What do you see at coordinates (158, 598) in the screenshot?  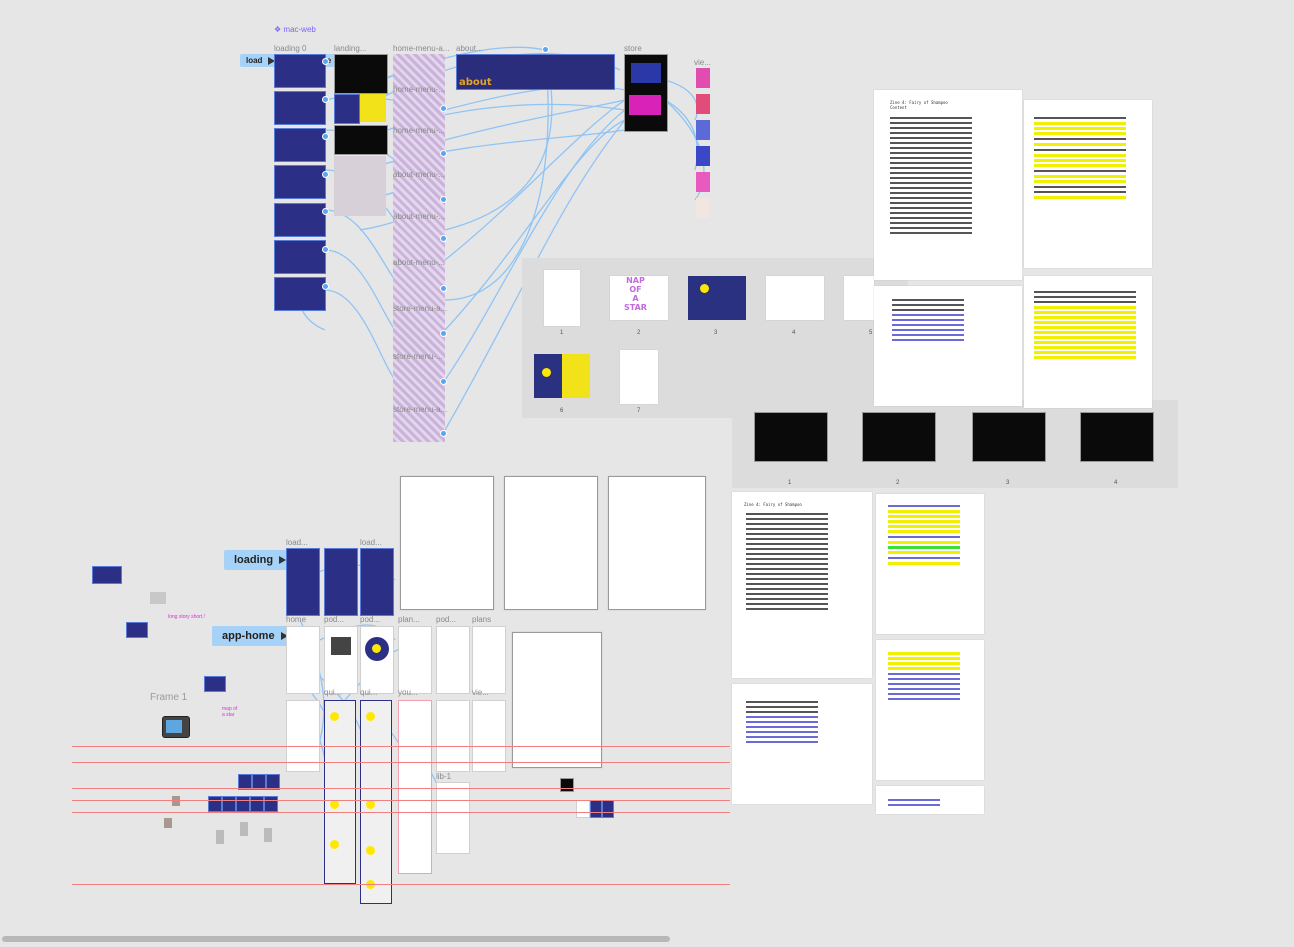 I see `placeholder-box` at bounding box center [158, 598].